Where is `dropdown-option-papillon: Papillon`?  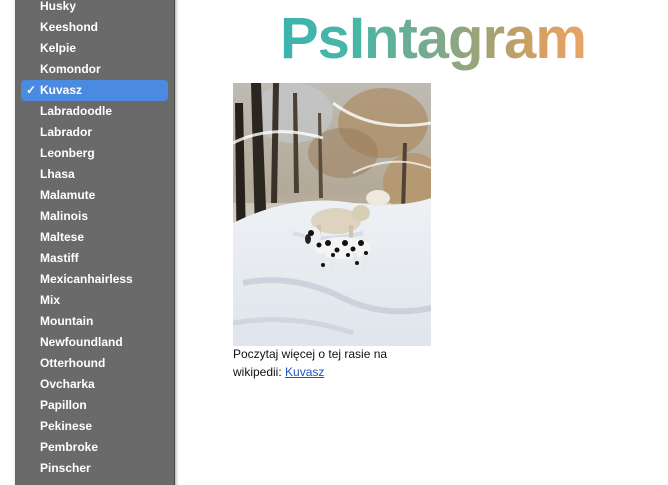
dropdown-option-papillon: Papillon is located at coordinates (94, 405).